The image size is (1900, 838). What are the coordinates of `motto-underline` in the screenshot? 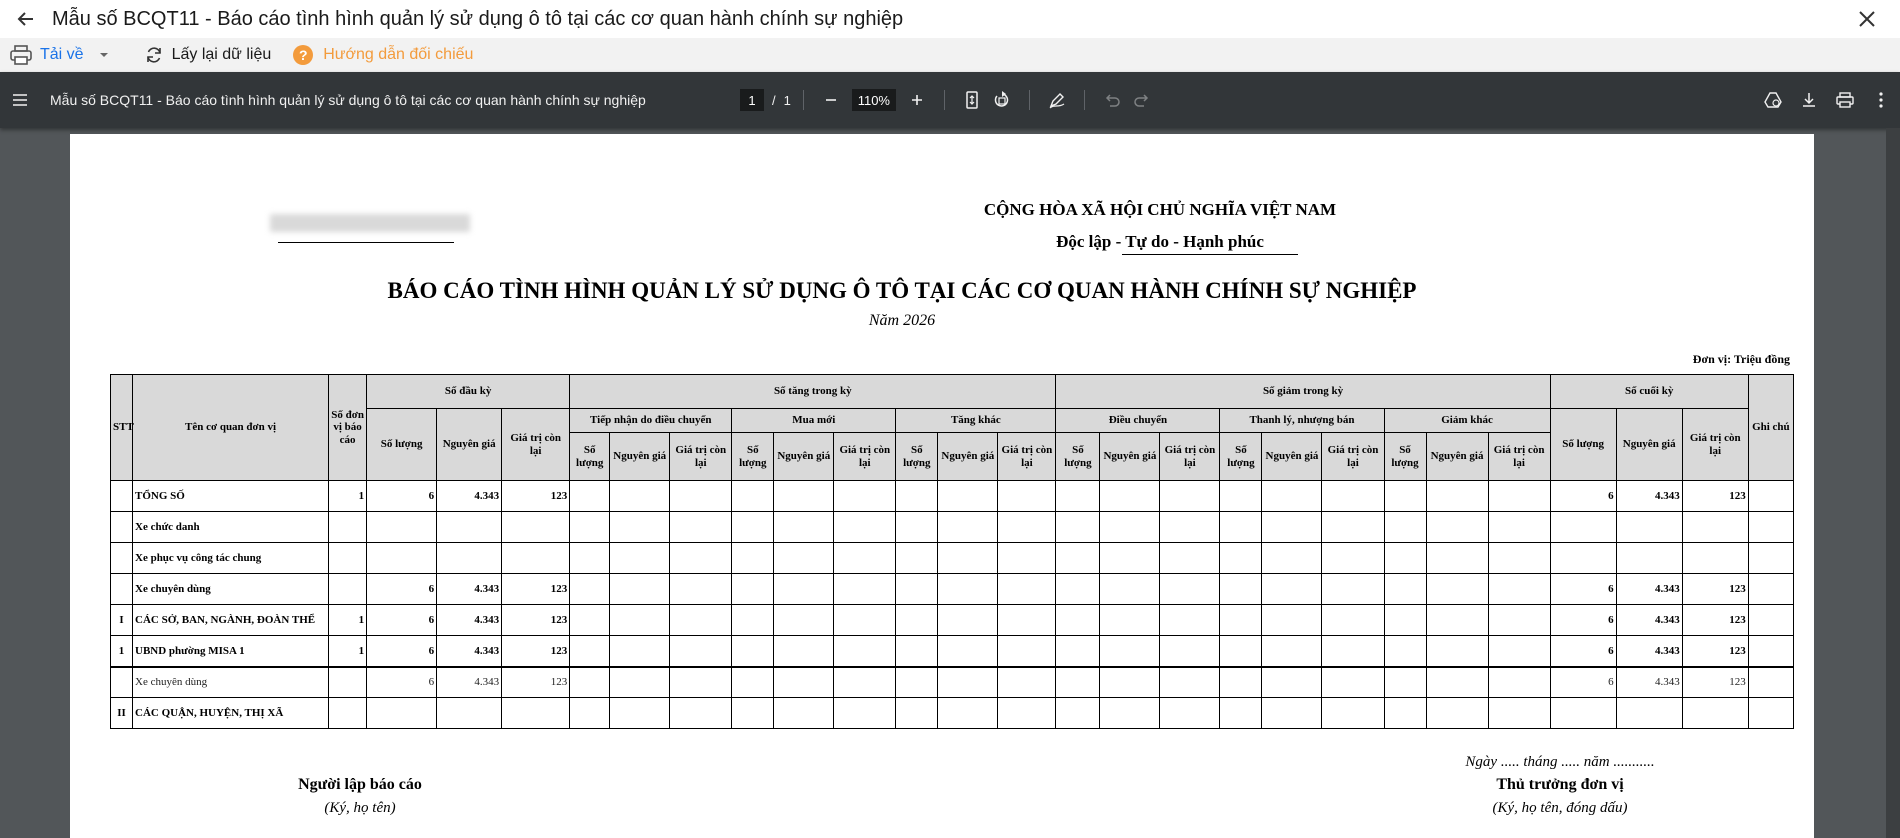 It's located at (1210, 254).